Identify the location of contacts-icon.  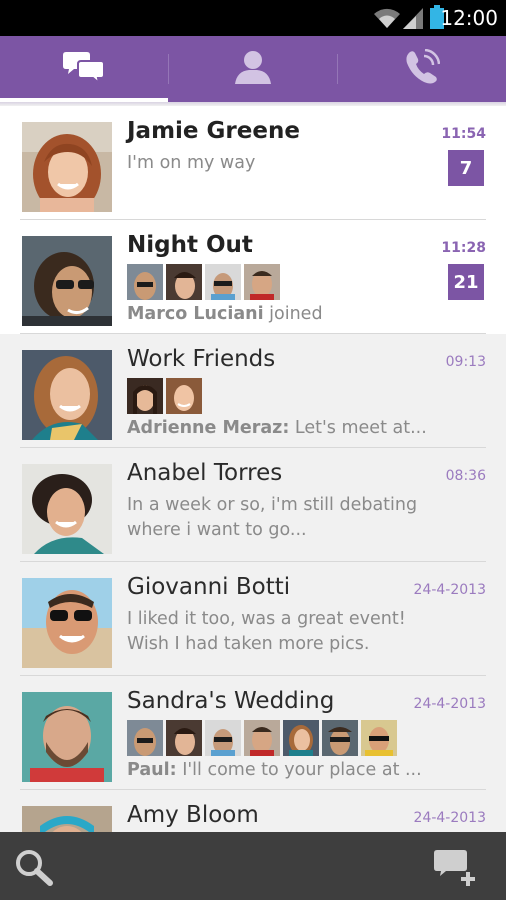
(253, 69).